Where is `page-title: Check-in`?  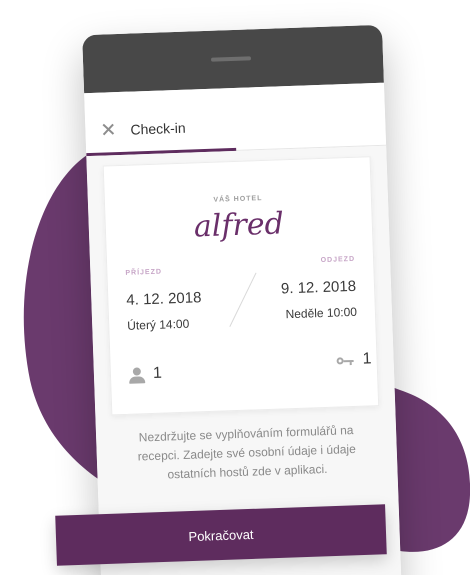 page-title: Check-in is located at coordinates (158, 128).